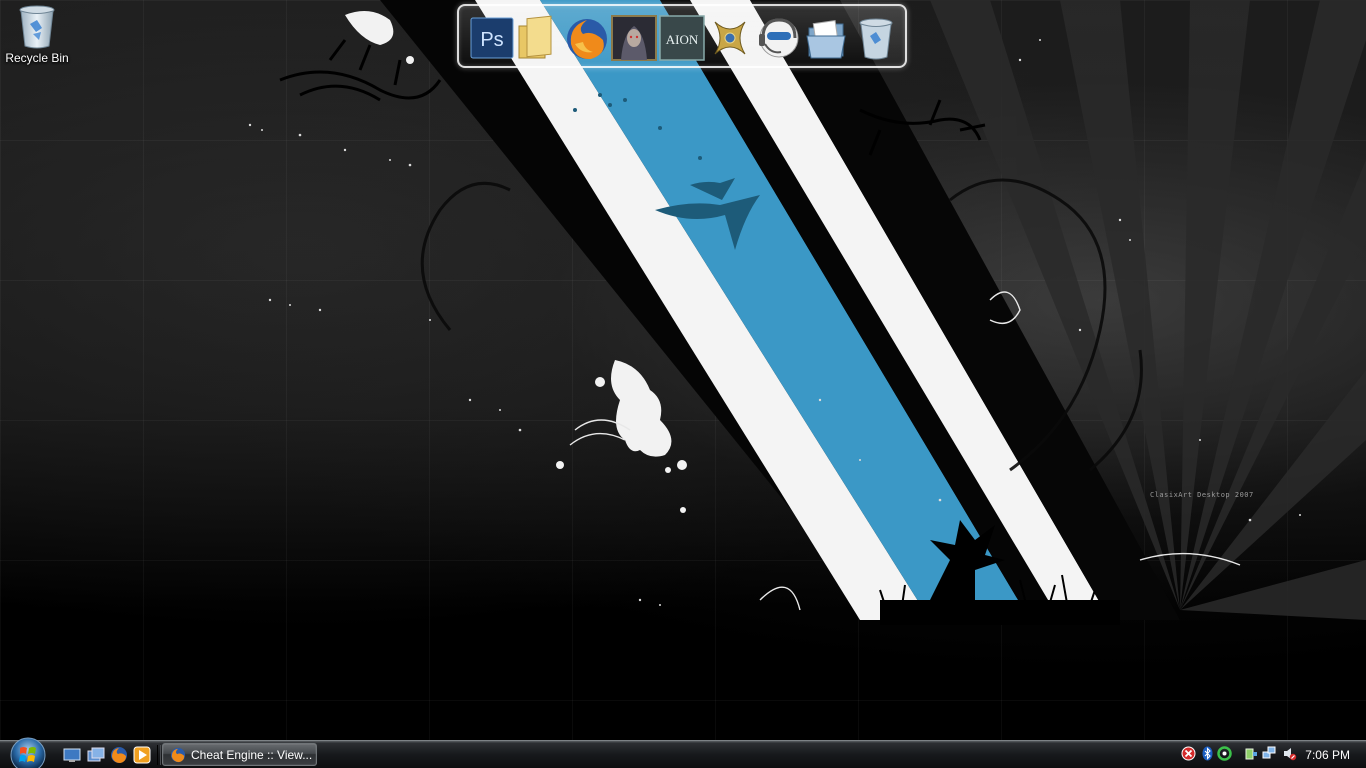 Image resolution: width=1366 pixels, height=768 pixels. I want to click on quick-launch-switch-windows, so click(96, 755).